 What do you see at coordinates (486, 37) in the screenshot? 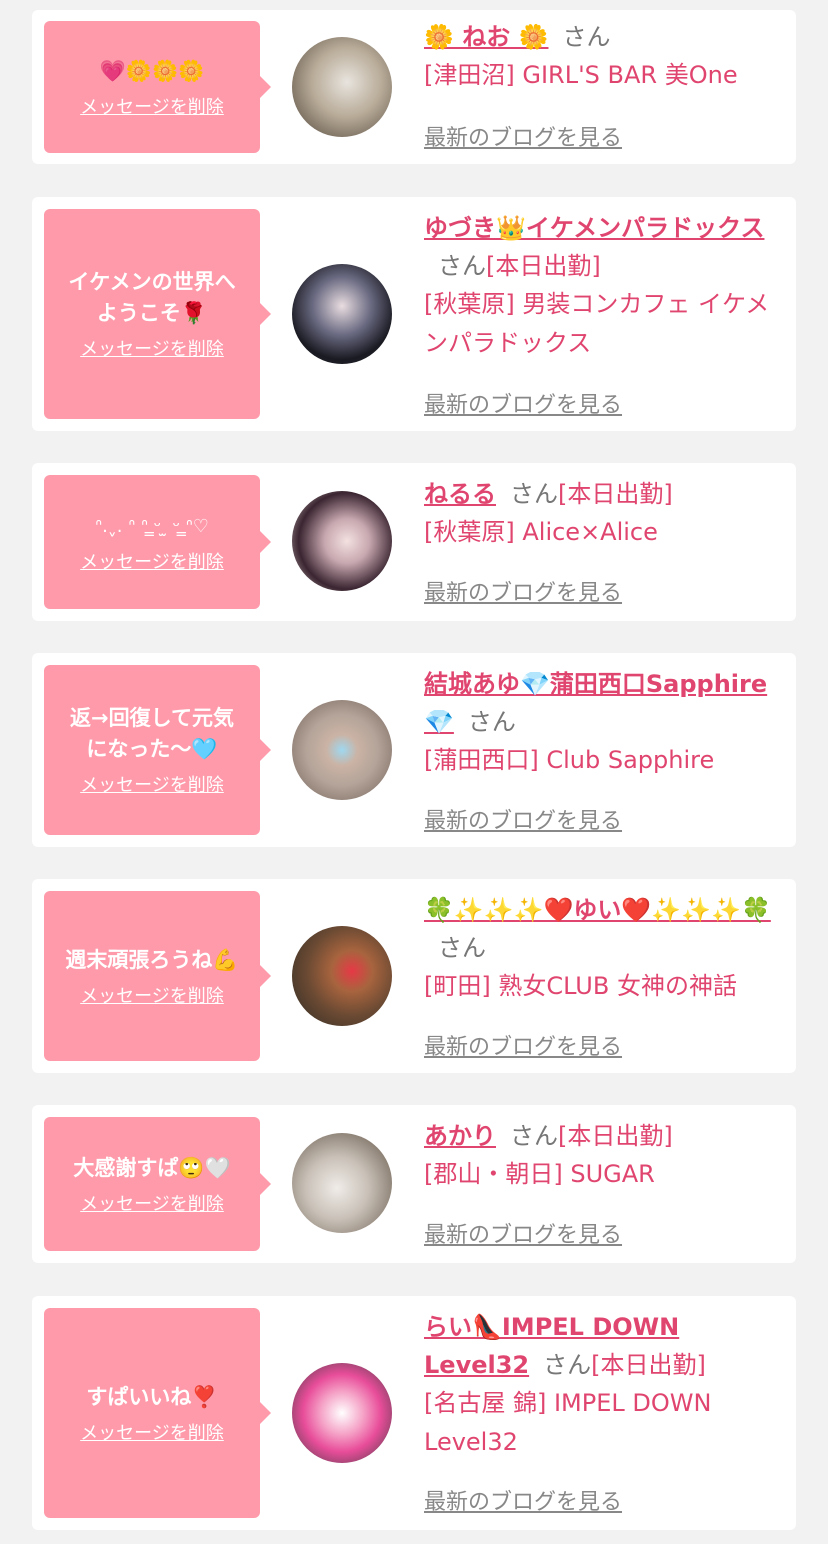
I see `cast-name-link: 🌼 ねお 🌼` at bounding box center [486, 37].